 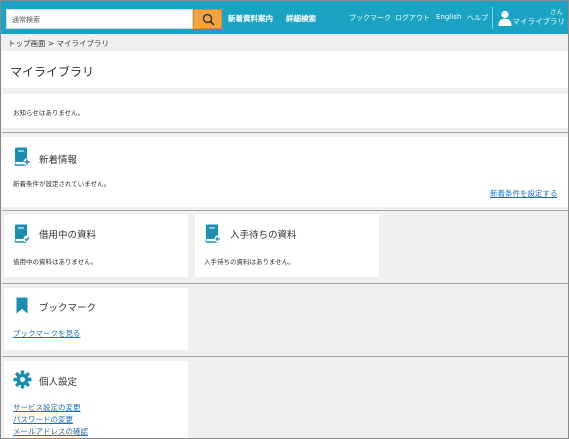 I want to click on borrowing-text: 借用中の資料はありません。, so click(x=55, y=262).